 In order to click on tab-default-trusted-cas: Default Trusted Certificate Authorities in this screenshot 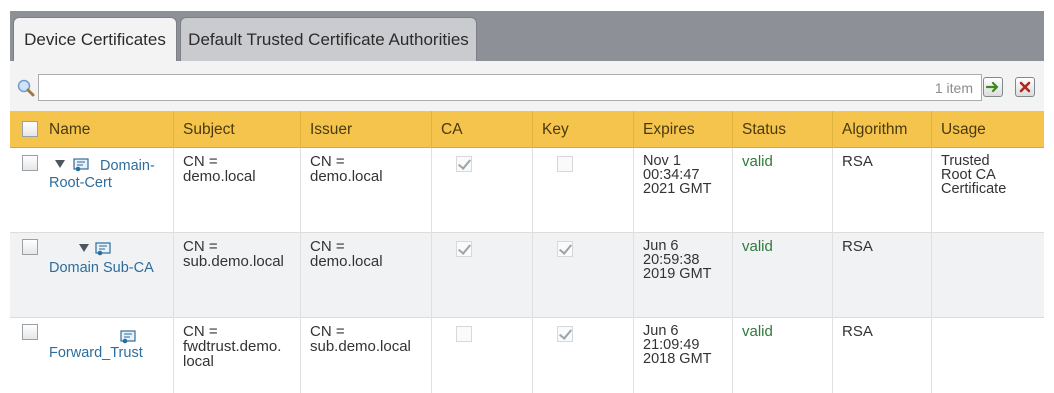, I will do `click(328, 39)`.